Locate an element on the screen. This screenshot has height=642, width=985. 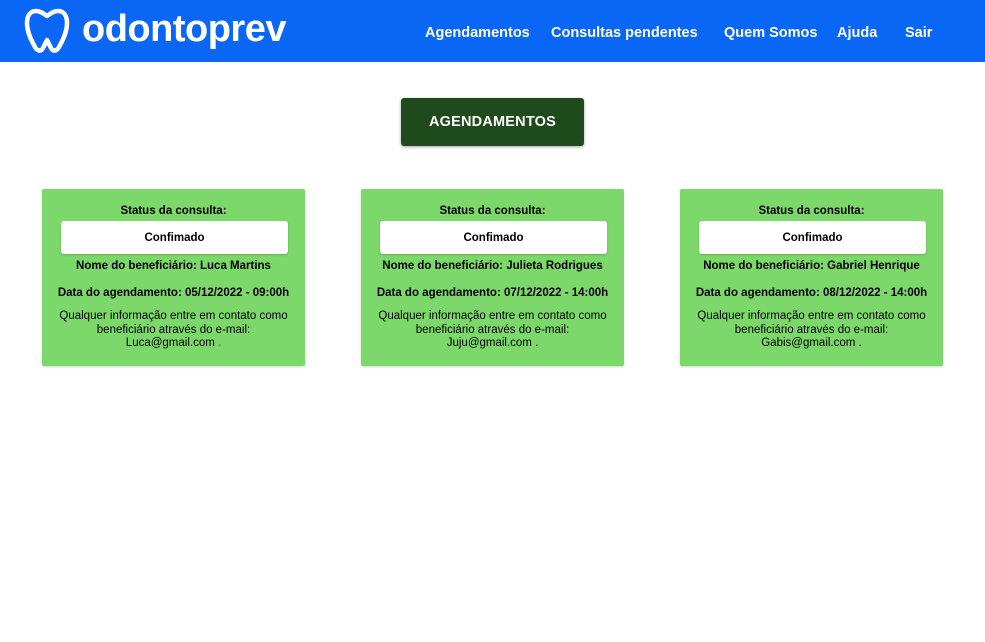
contact-email: Juju@gmail.com . is located at coordinates (492, 343).